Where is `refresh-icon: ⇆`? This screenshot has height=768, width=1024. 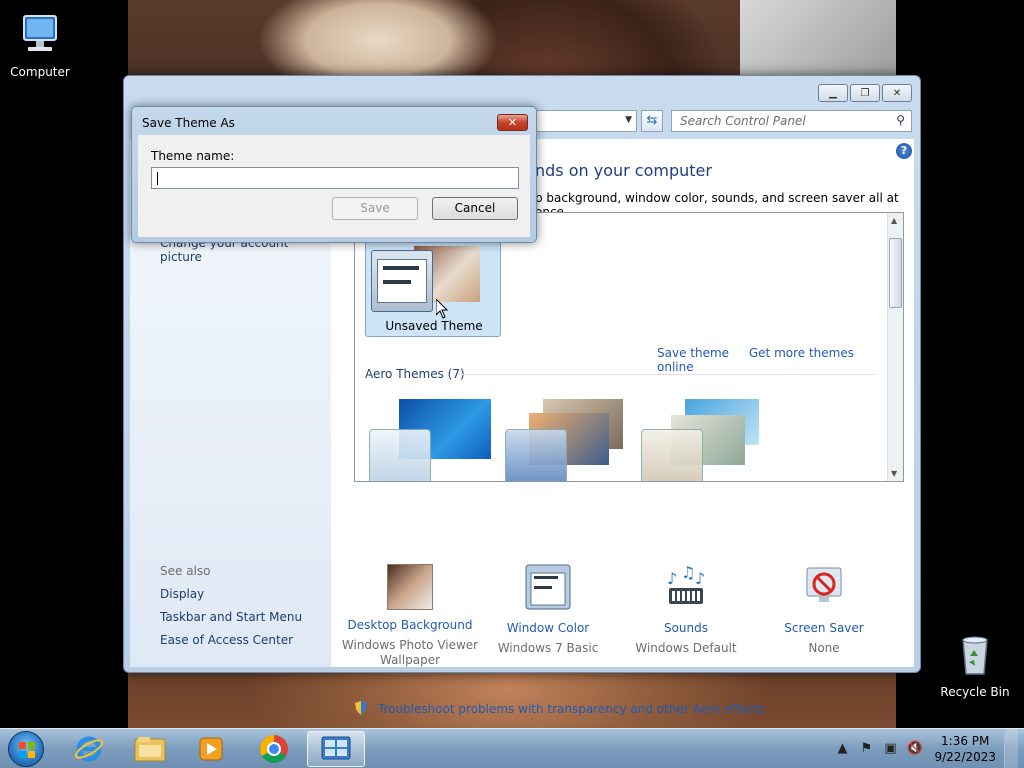
refresh-icon: ⇆ is located at coordinates (652, 120).